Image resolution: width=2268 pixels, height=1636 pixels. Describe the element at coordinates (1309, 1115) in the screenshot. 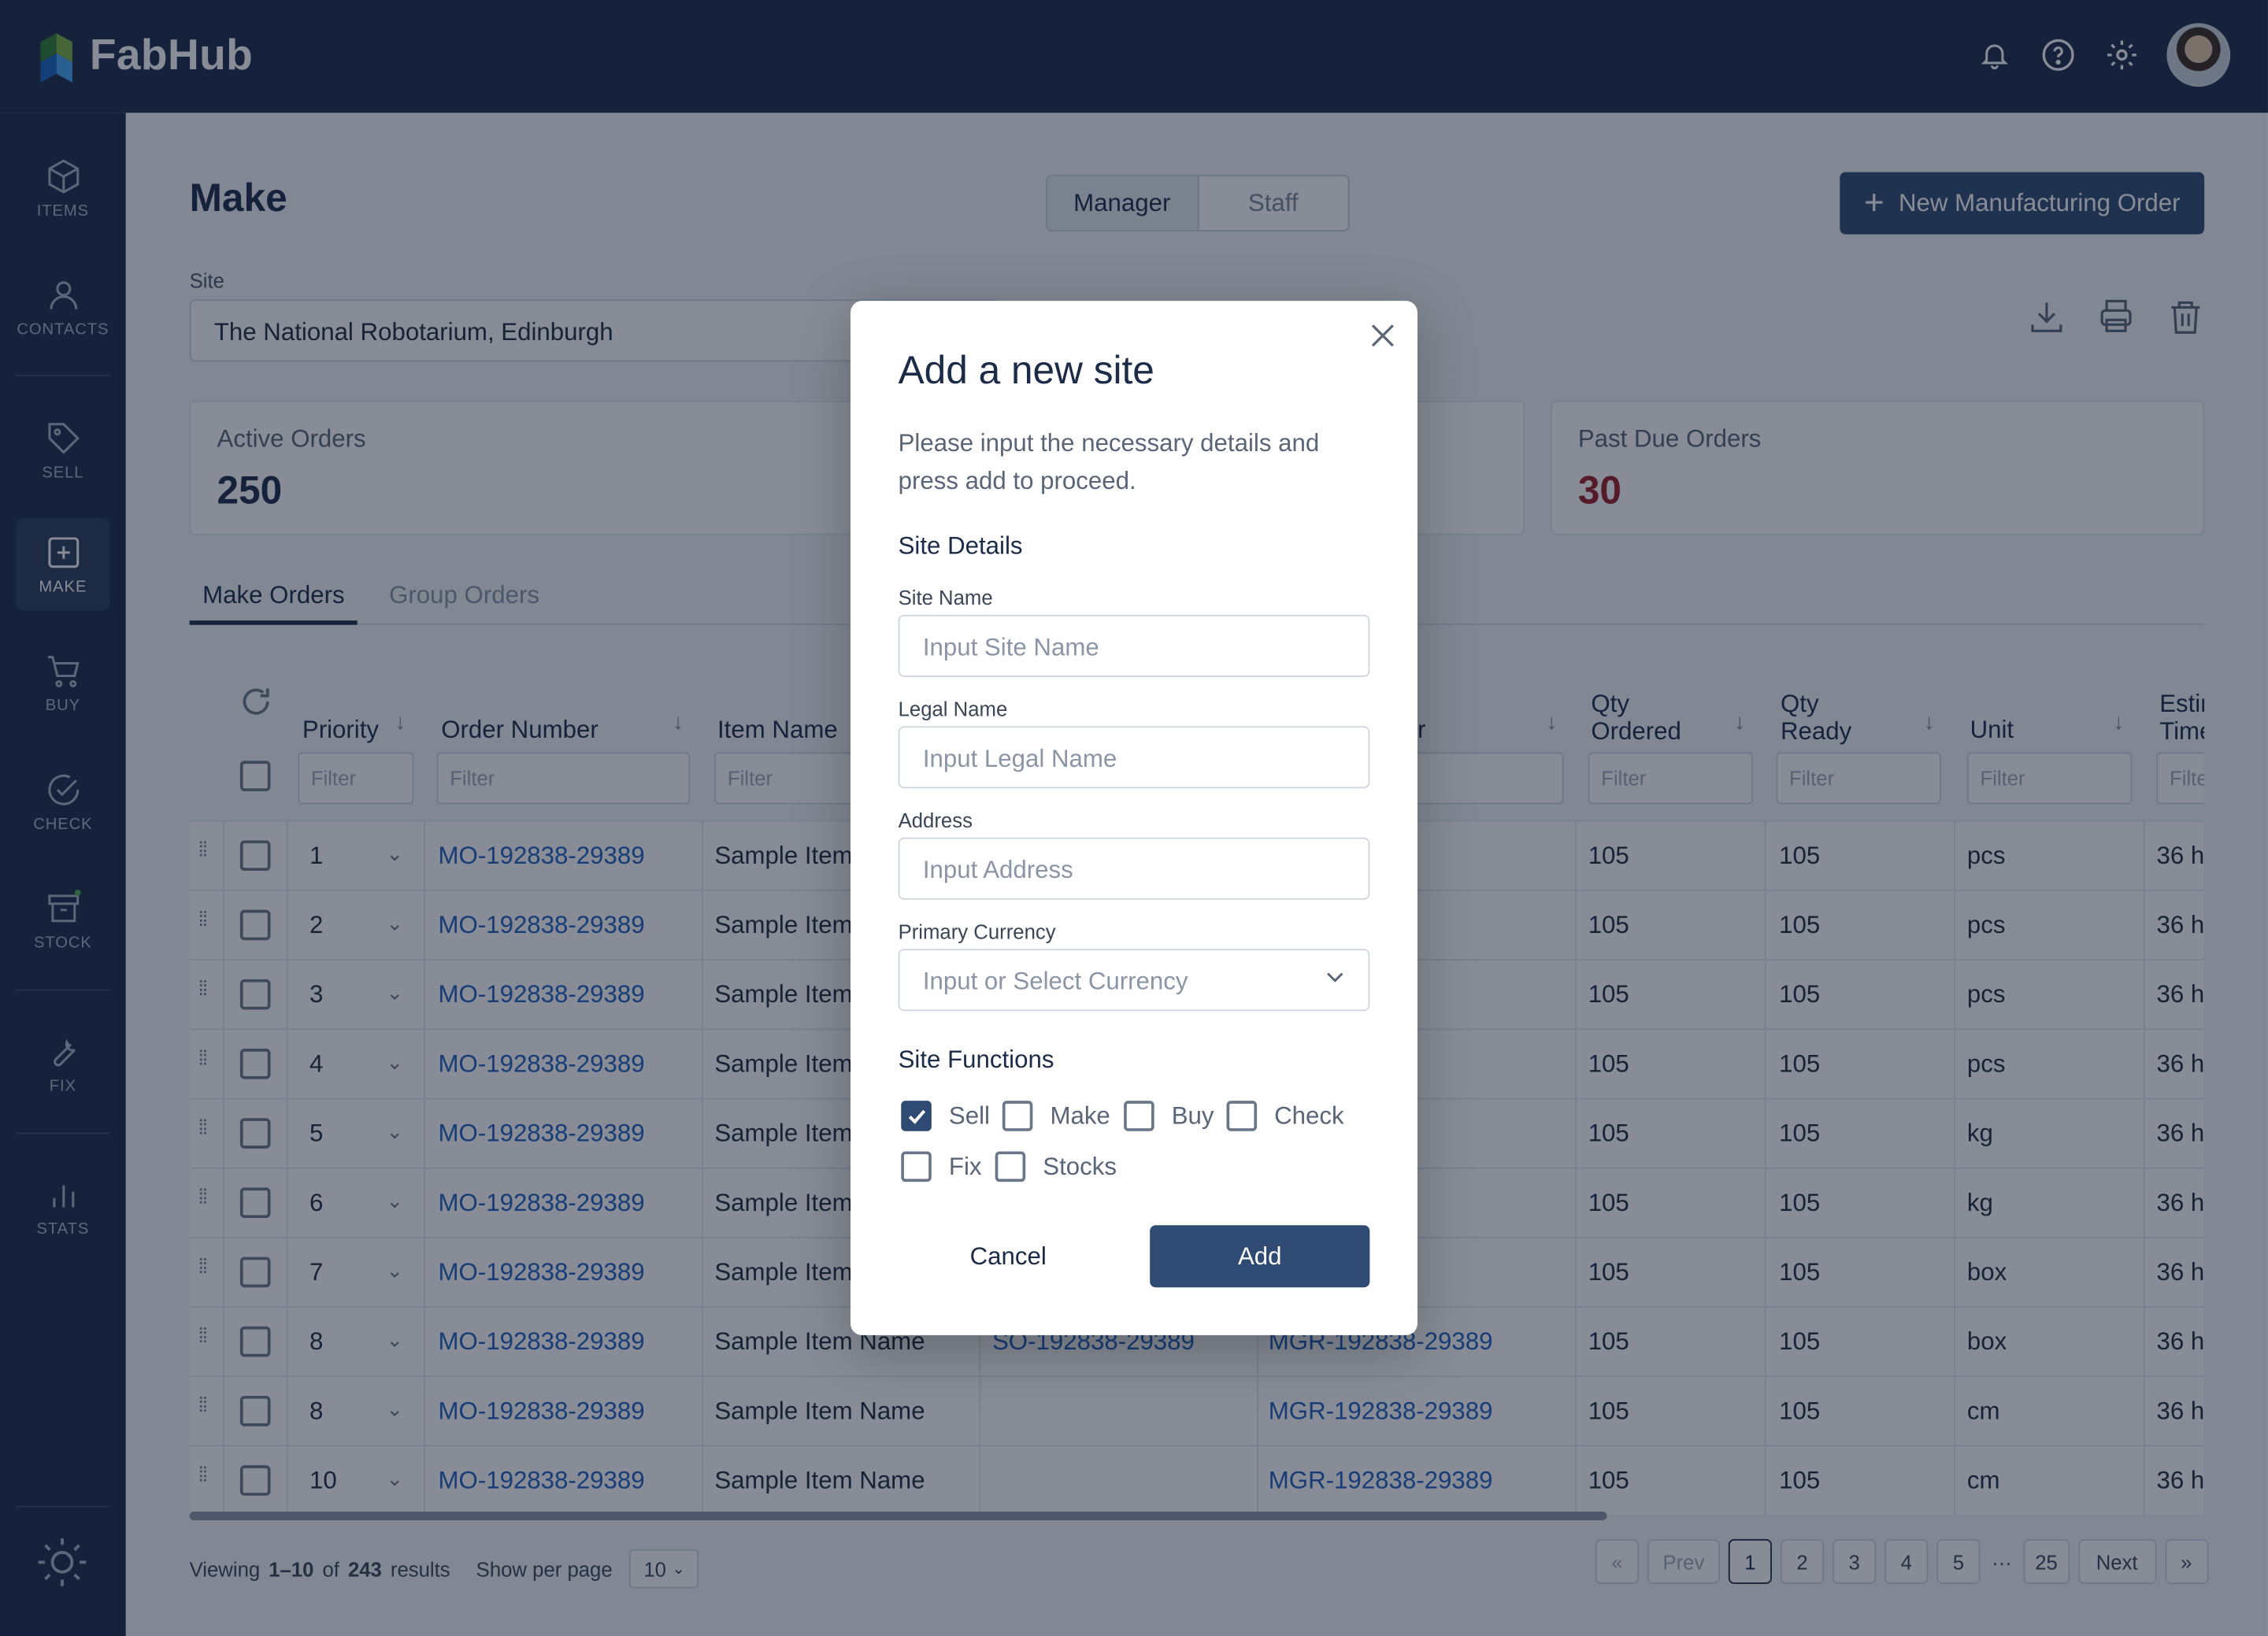

I see `checkbox-label: Check` at that location.